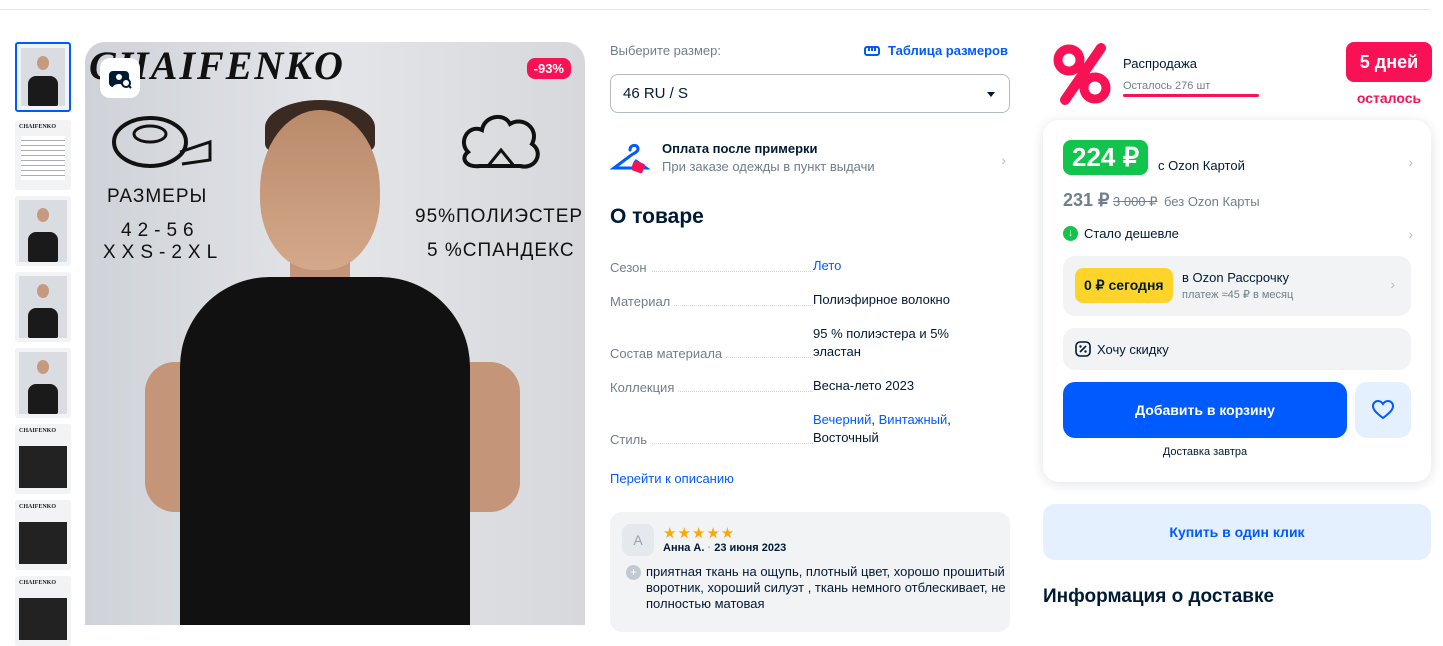 The height and width of the screenshot is (646, 1443). Describe the element at coordinates (1237, 532) in the screenshot. I see `buy-one-click-button: Купить в один клик` at that location.